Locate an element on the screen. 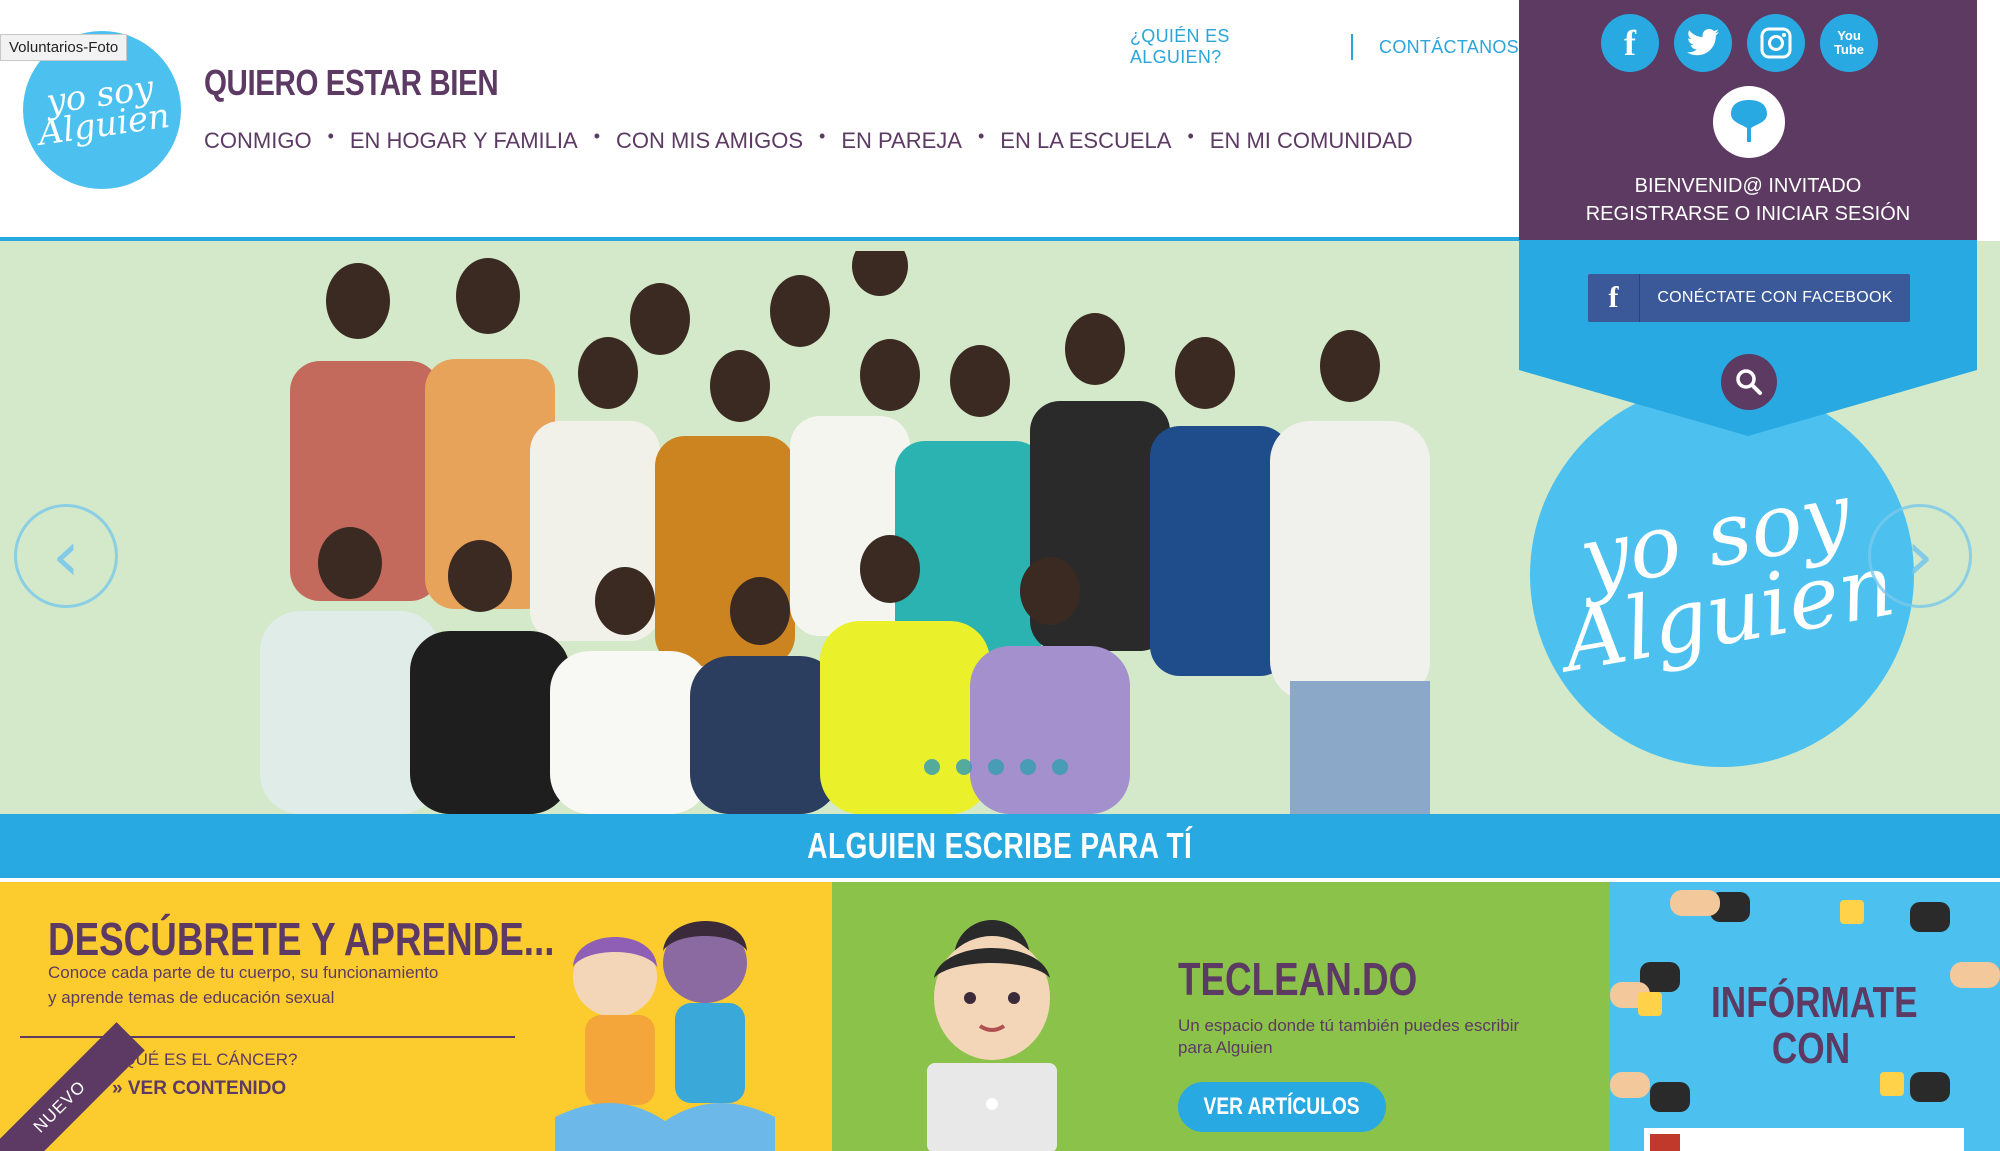 The image size is (2000, 1151). nav-item-escuela: EN LA ESCUELA is located at coordinates (1085, 141).